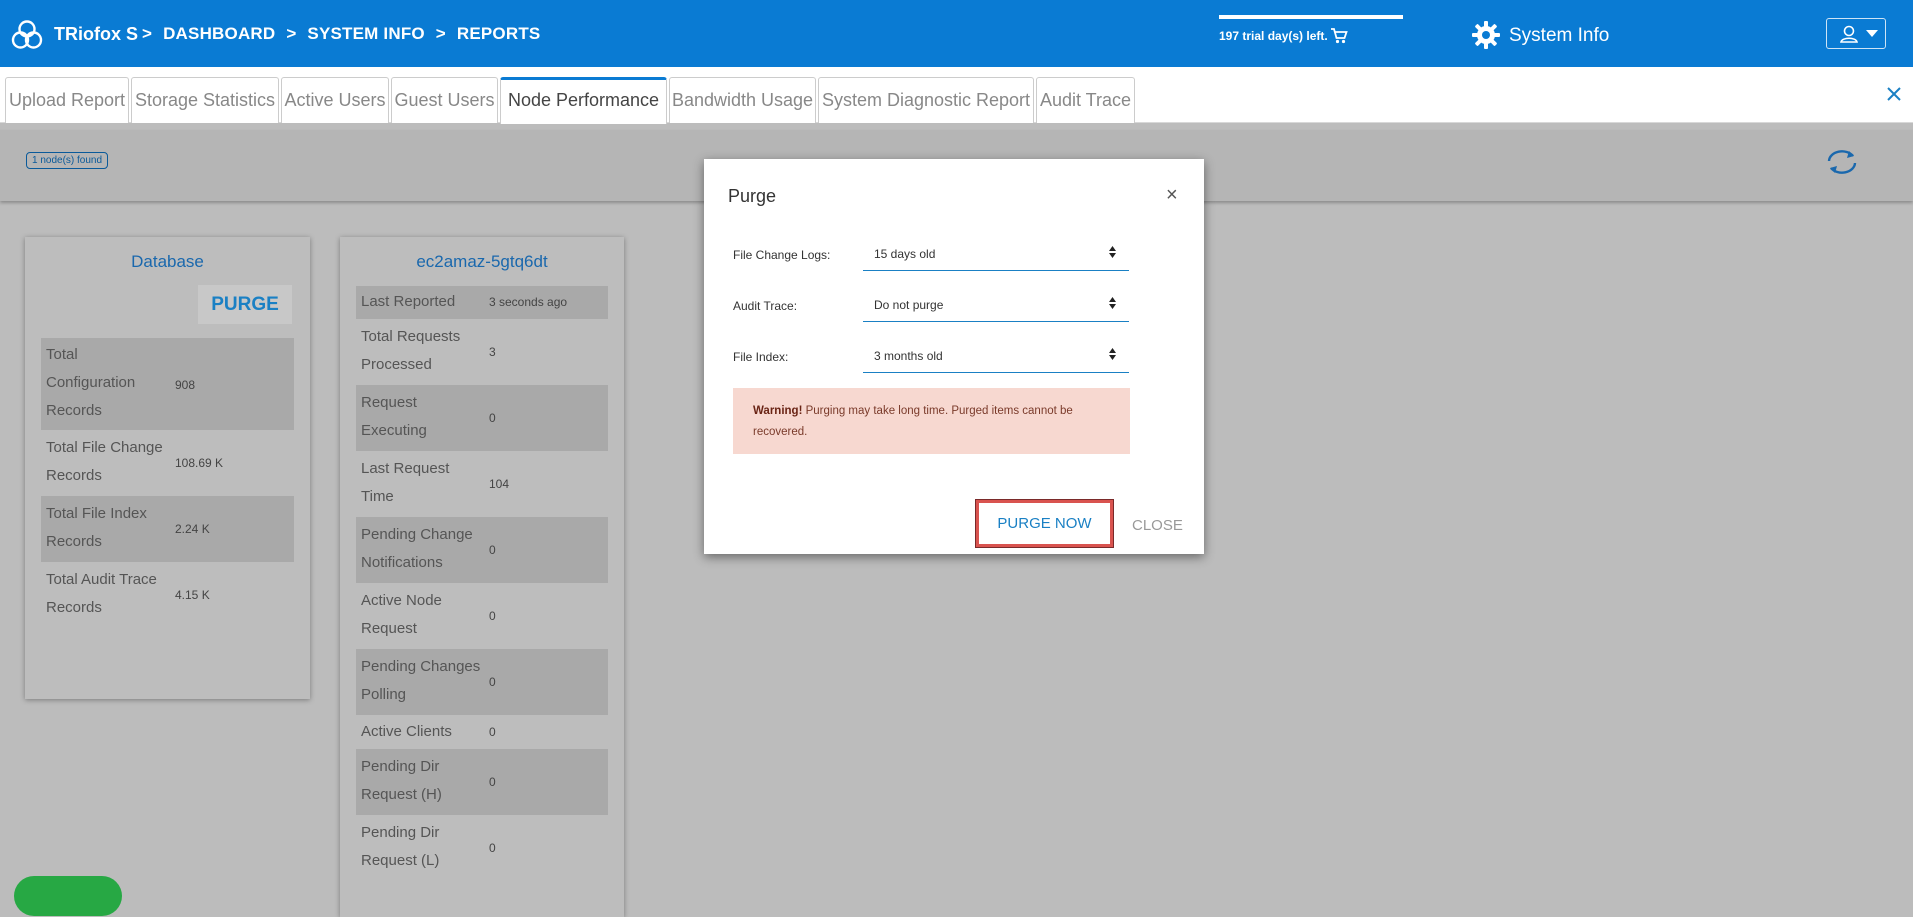 The height and width of the screenshot is (917, 1913). What do you see at coordinates (1842, 162) in the screenshot?
I see `refresh-icon` at bounding box center [1842, 162].